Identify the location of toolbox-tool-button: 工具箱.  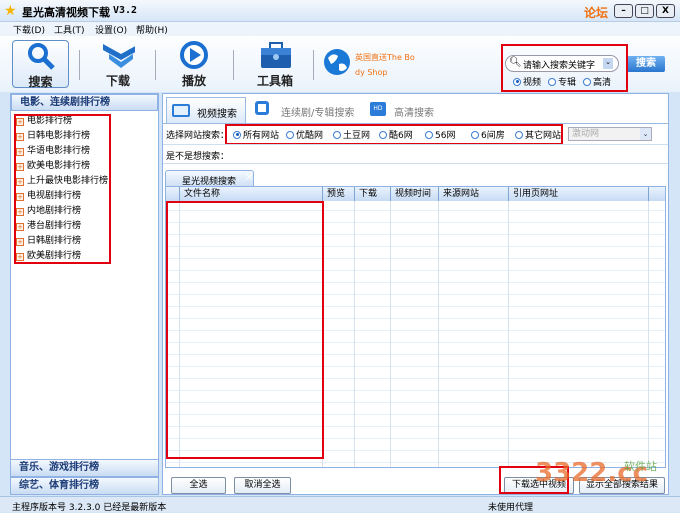
(275, 64).